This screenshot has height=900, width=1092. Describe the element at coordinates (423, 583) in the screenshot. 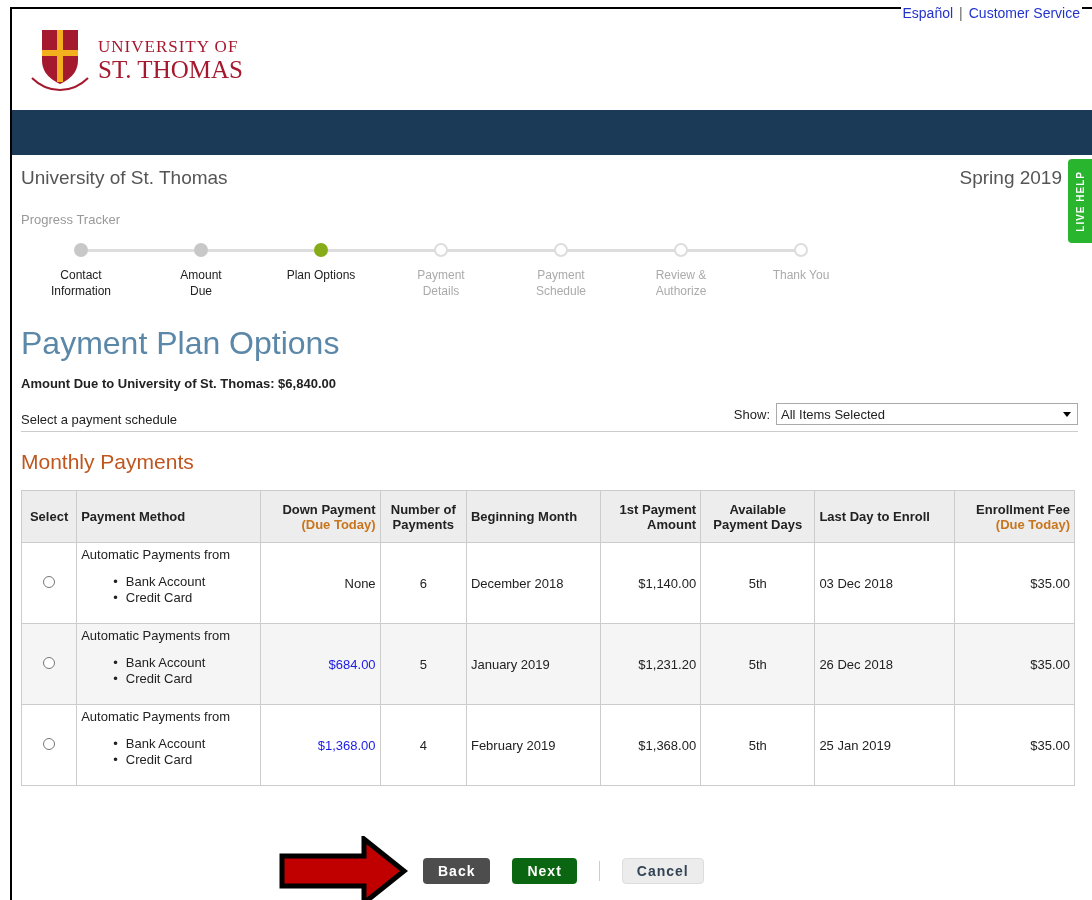

I see `table-cell: 6` at that location.